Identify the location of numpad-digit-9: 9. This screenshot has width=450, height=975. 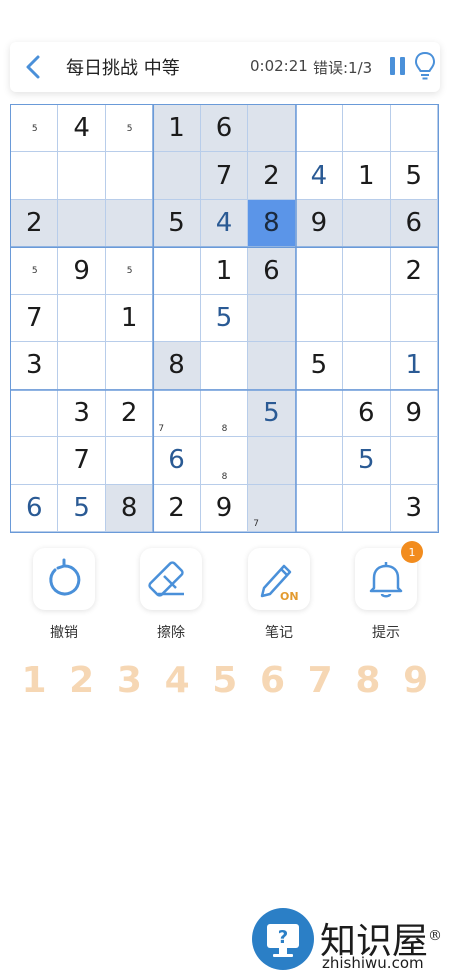
(416, 680).